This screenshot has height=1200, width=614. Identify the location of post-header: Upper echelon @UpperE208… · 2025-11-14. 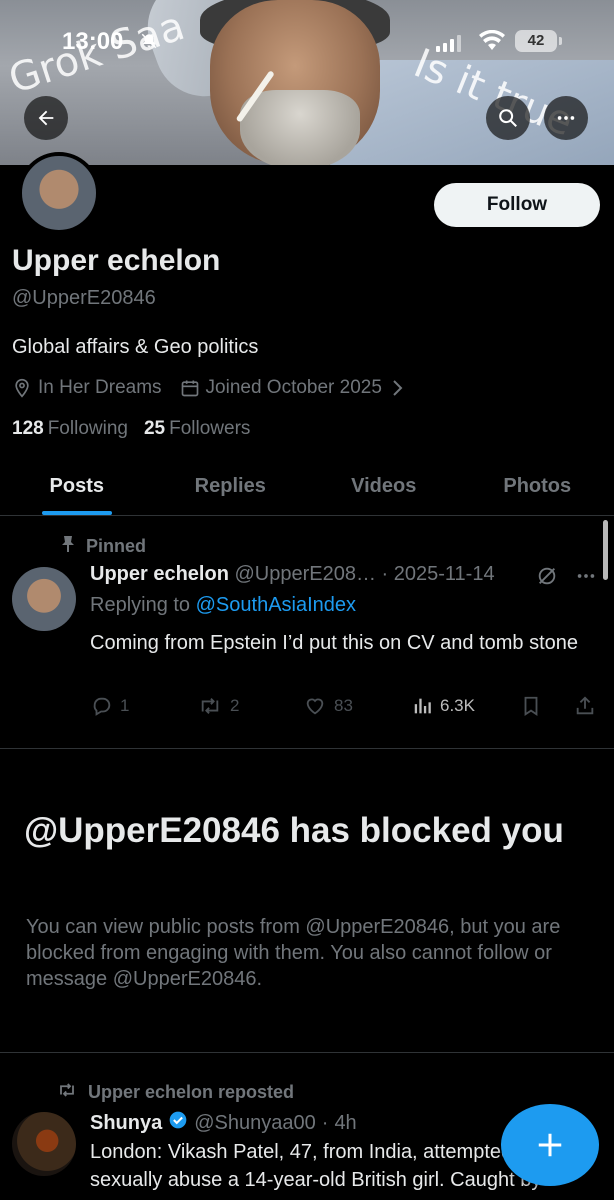
(292, 574).